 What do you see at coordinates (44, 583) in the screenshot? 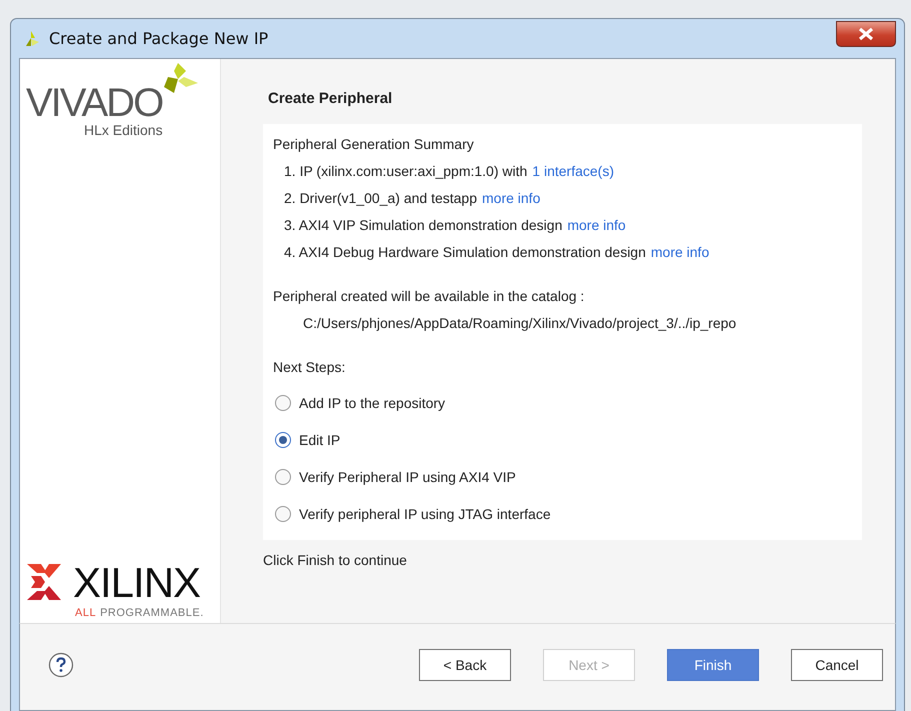
I see `xilinx-logo-icon` at bounding box center [44, 583].